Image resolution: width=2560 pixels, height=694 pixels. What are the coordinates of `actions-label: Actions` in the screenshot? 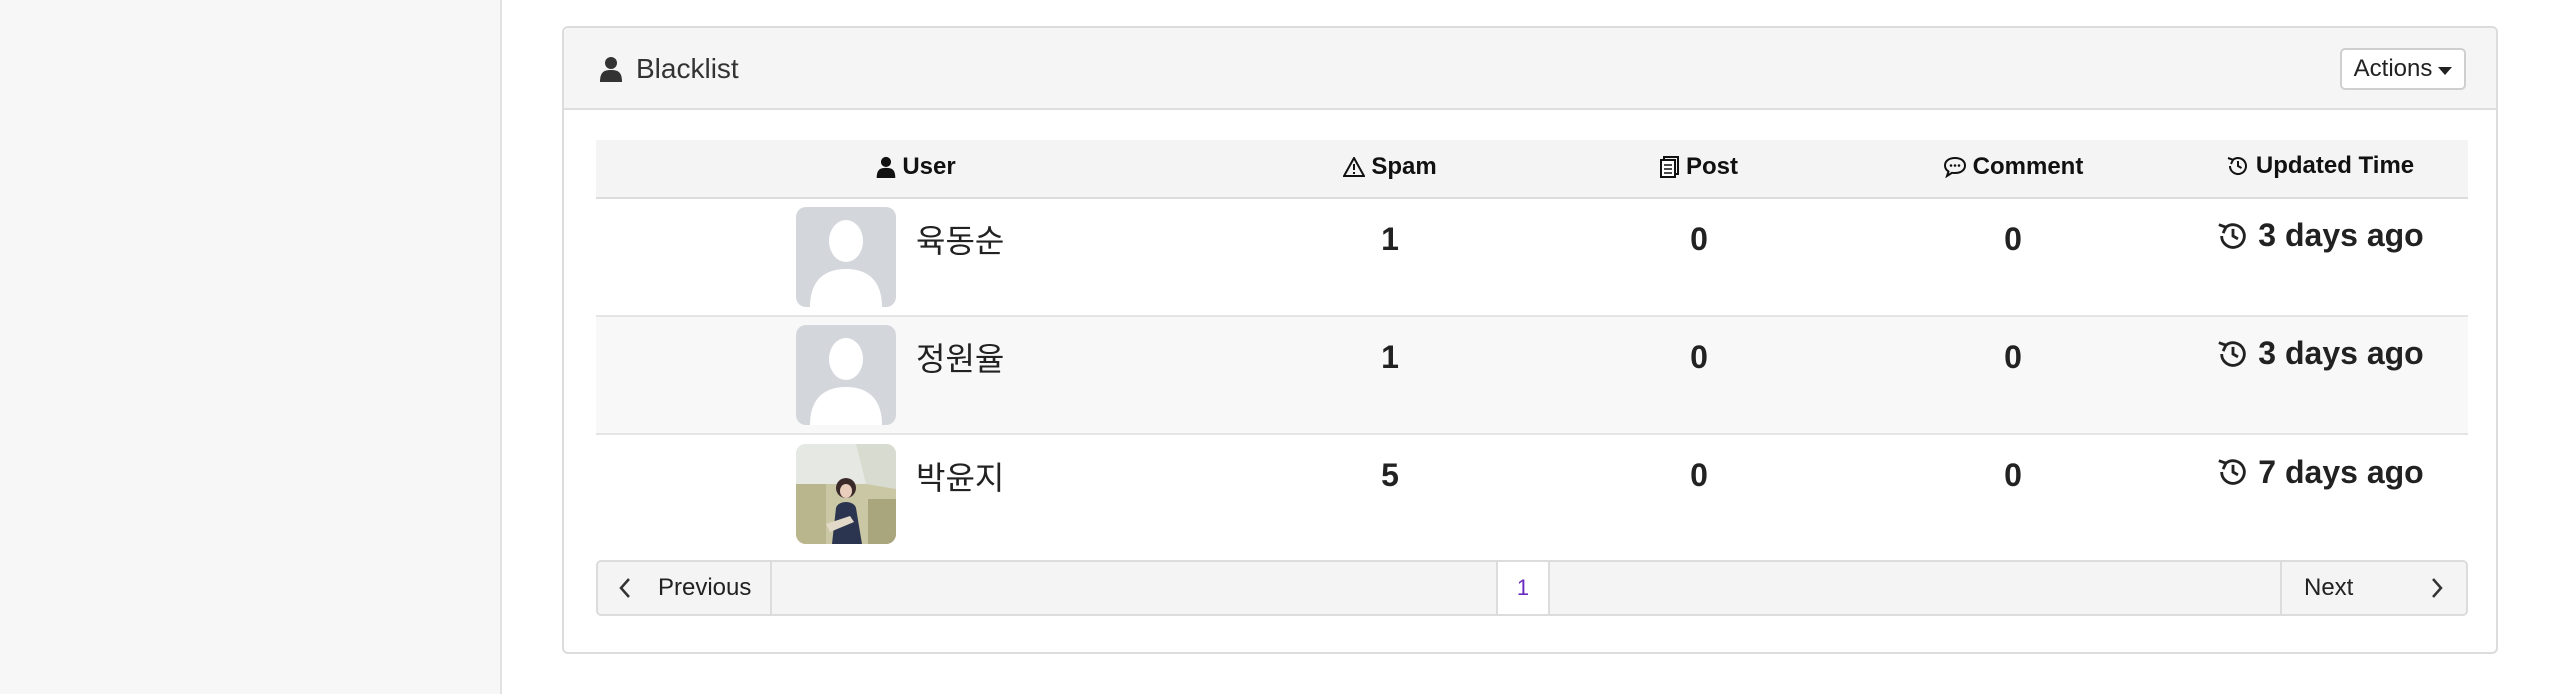 It's located at (2393, 68).